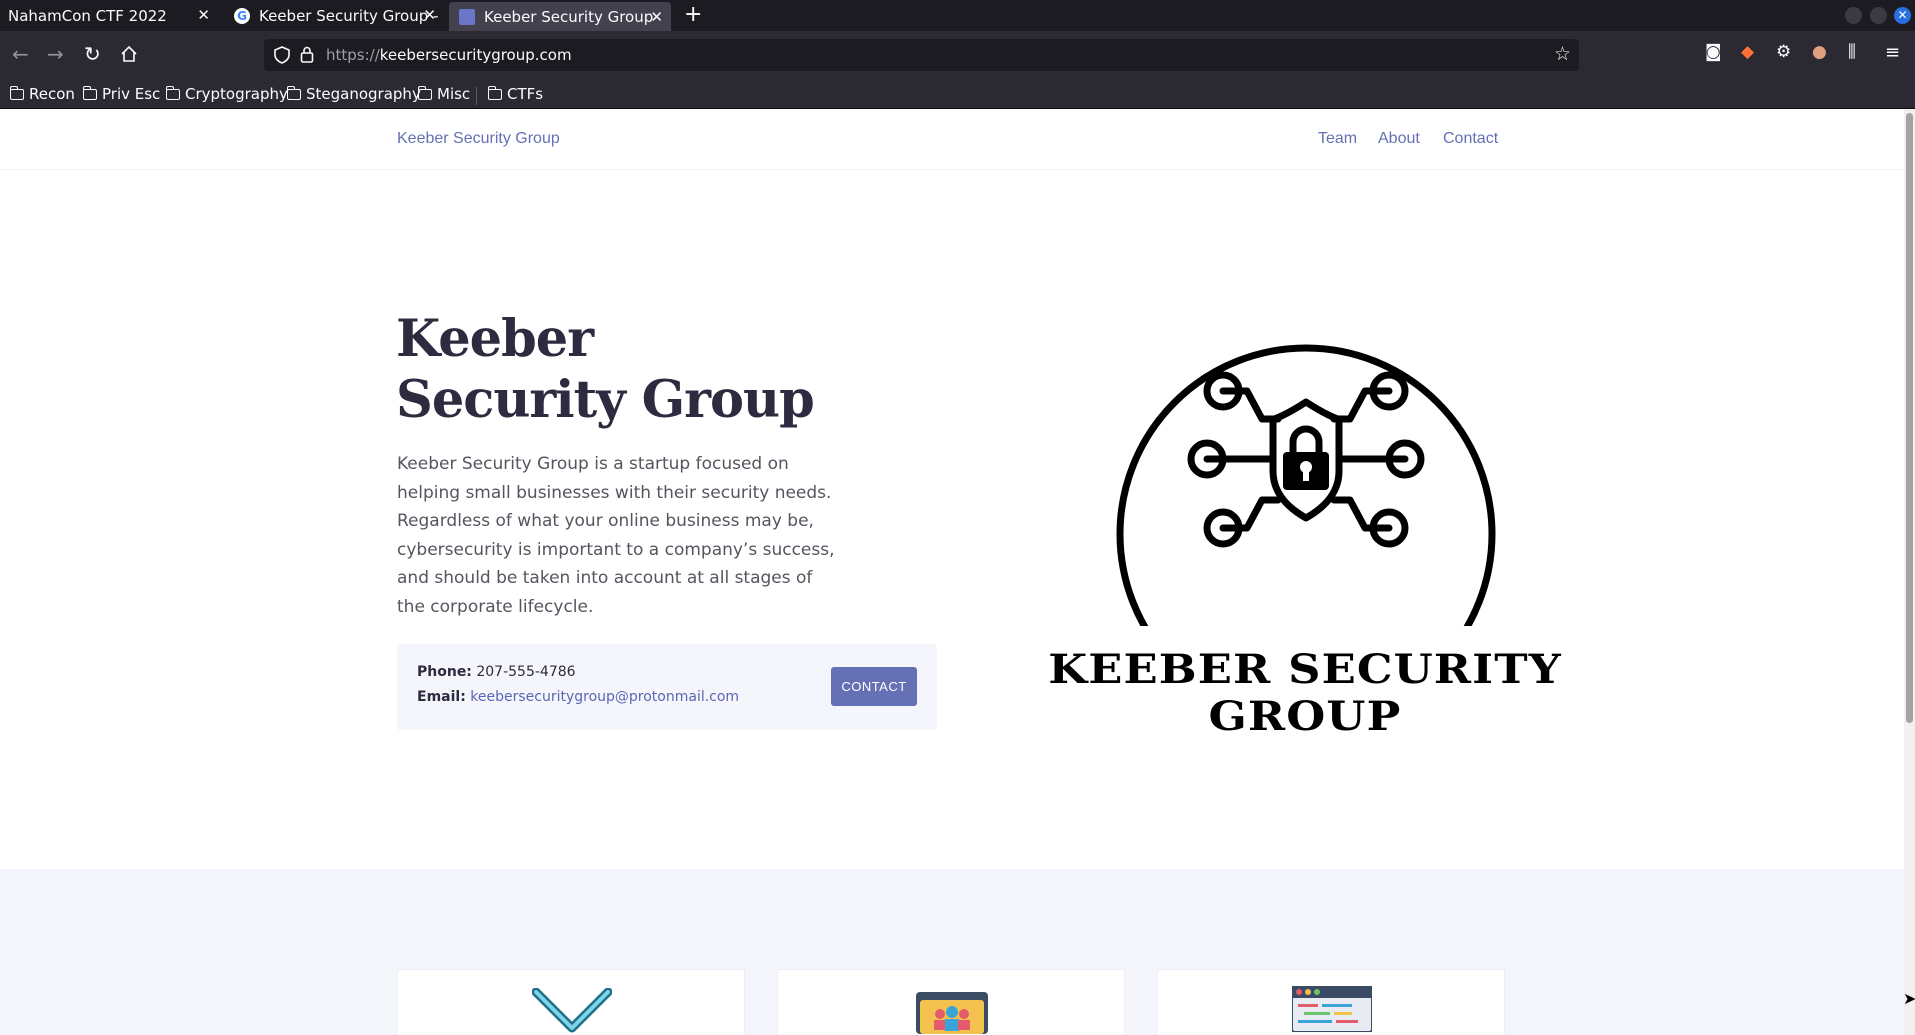 The image size is (1915, 1035). I want to click on bookmark-folder-recon: Recon, so click(42, 94).